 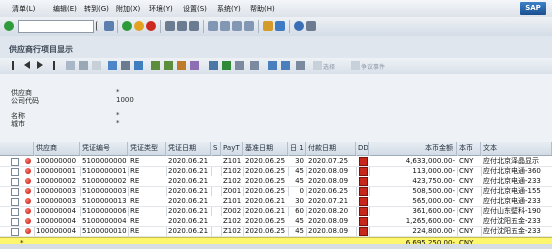 What do you see at coordinates (170, 26) in the screenshot?
I see `print-icon` at bounding box center [170, 26].